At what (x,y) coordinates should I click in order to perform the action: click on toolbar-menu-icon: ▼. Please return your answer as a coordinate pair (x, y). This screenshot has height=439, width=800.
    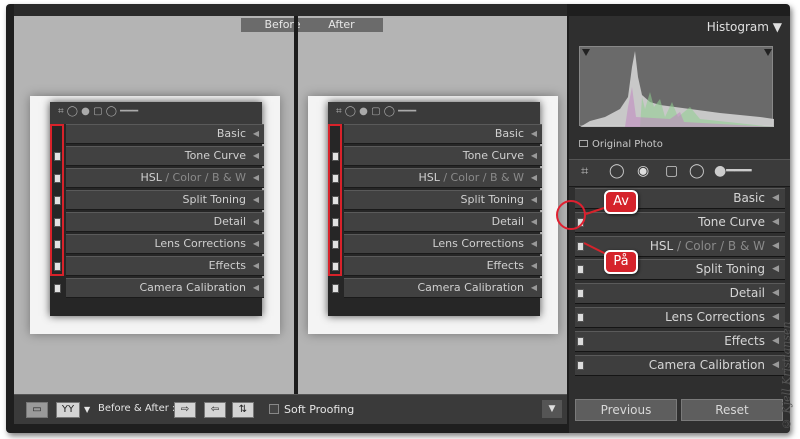
    Looking at the image, I should click on (552, 409).